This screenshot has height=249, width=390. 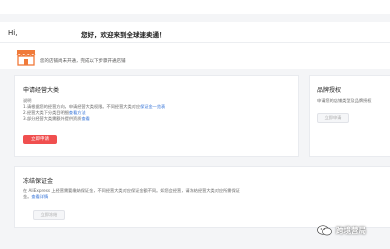 What do you see at coordinates (38, 181) in the screenshot?
I see `card-title: 冻结保证金` at bounding box center [38, 181].